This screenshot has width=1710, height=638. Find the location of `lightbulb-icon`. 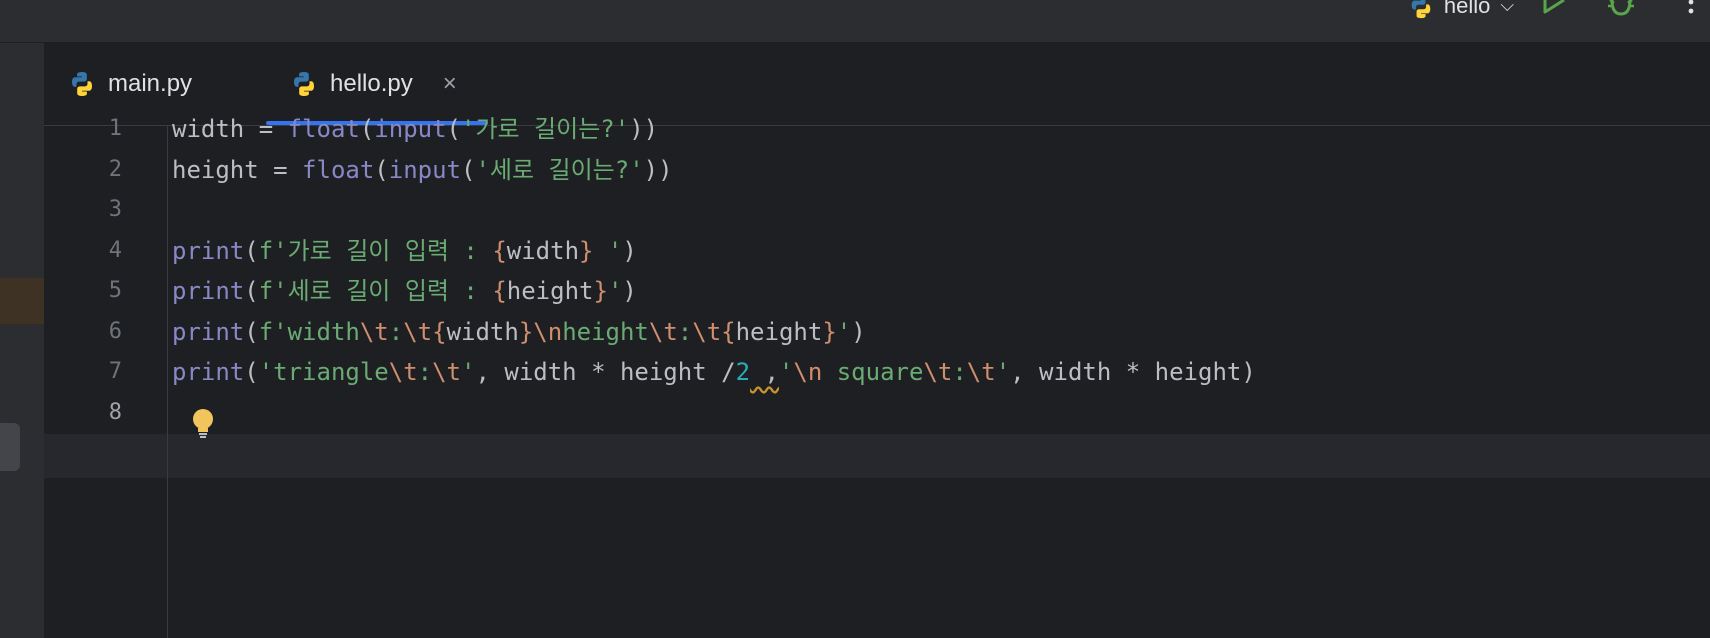

lightbulb-icon is located at coordinates (203, 423).